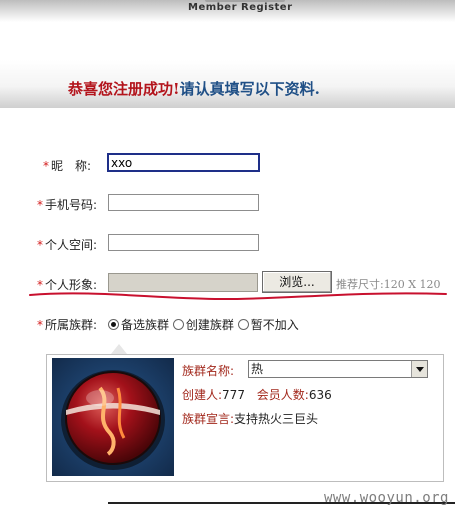 Image resolution: width=455 pixels, height=508 pixels. Describe the element at coordinates (240, 7) in the screenshot. I see `header-title: Member Register` at that location.